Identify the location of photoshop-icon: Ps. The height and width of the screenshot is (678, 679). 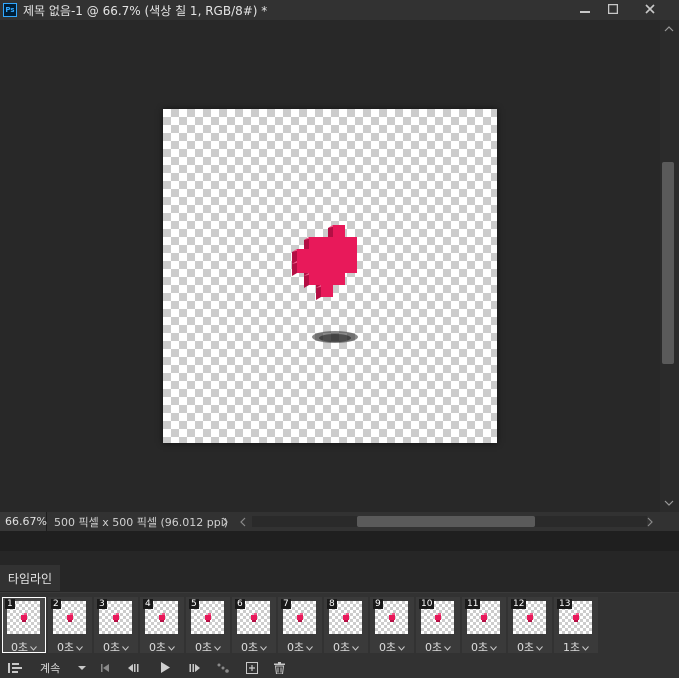
(10, 10).